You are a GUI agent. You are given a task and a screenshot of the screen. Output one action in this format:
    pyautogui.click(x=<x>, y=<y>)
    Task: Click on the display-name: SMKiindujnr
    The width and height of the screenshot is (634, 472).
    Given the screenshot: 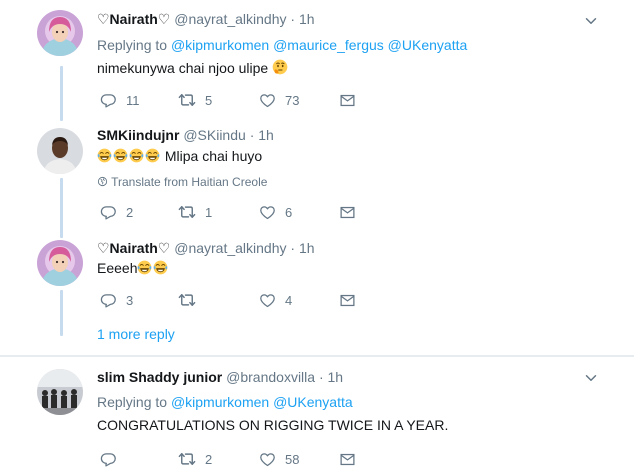 What is the action you would take?
    pyautogui.click(x=138, y=135)
    